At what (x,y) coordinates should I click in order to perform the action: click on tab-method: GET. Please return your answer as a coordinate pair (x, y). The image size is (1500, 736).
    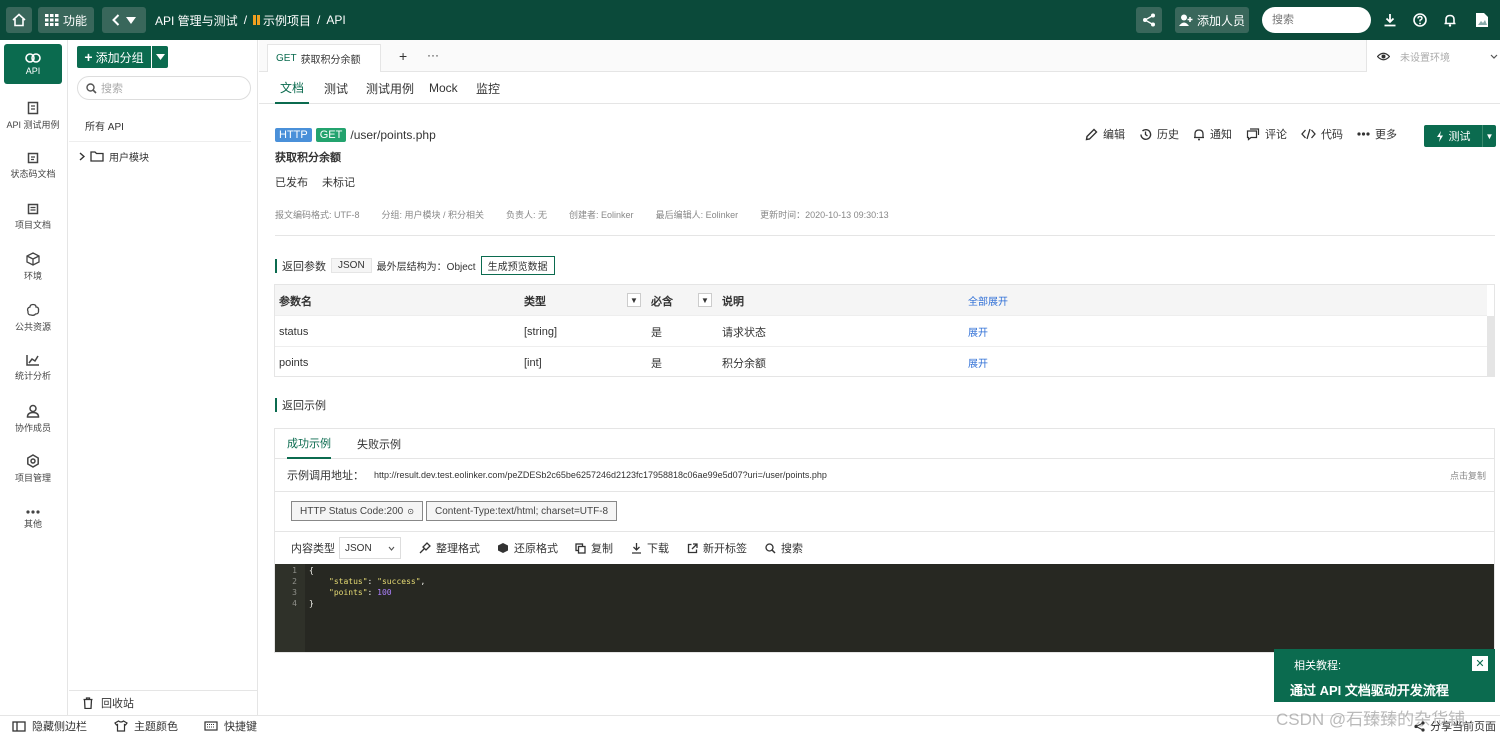
    Looking at the image, I should click on (286, 58).